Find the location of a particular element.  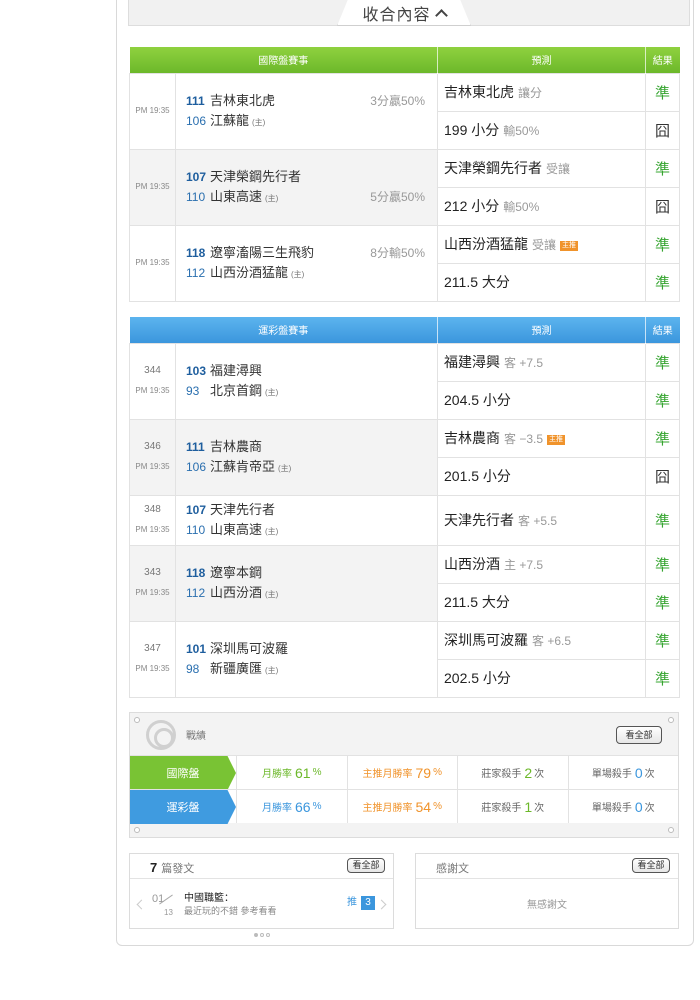

prediction: 202.5 小分 is located at coordinates (541, 678).